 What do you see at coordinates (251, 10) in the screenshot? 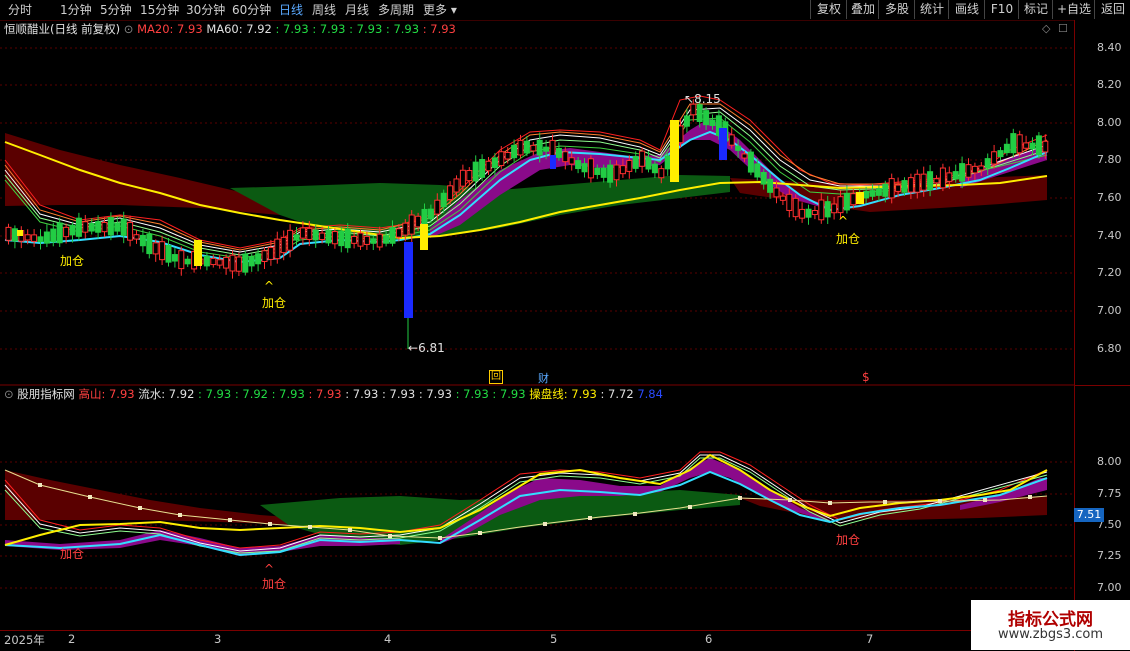
I see `period-tab-60min: 60分钟` at bounding box center [251, 10].